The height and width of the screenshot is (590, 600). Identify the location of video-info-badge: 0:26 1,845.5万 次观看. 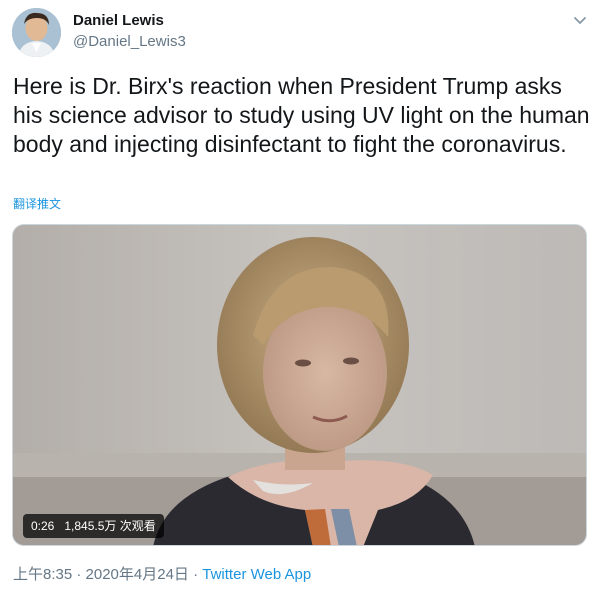
(93, 526).